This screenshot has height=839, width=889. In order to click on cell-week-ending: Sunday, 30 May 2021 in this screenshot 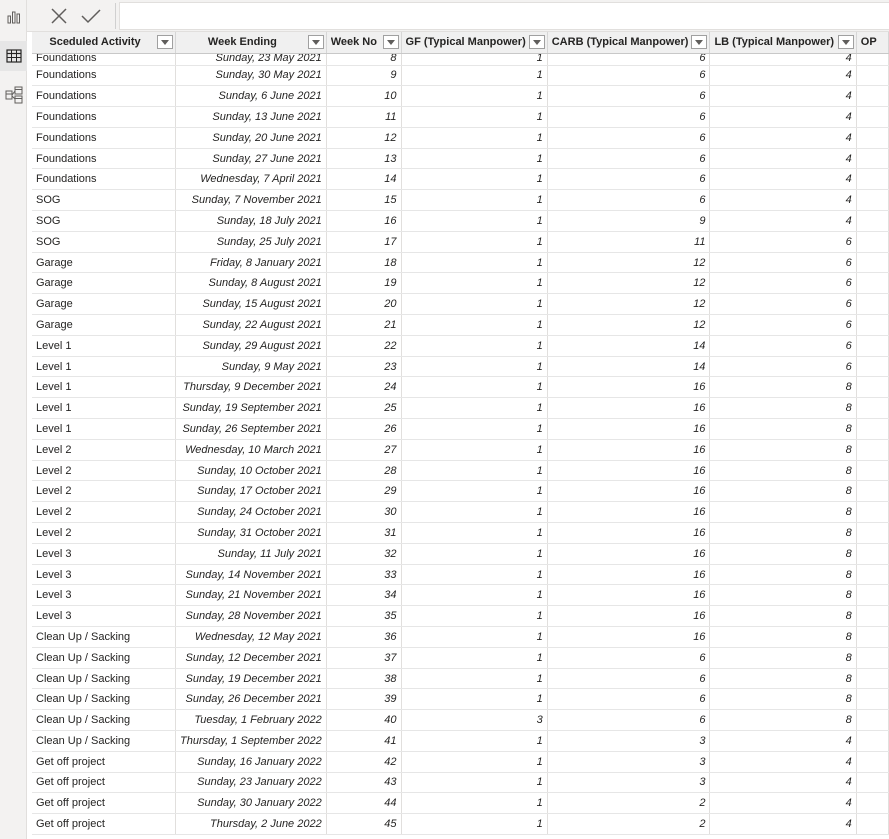, I will do `click(251, 76)`.